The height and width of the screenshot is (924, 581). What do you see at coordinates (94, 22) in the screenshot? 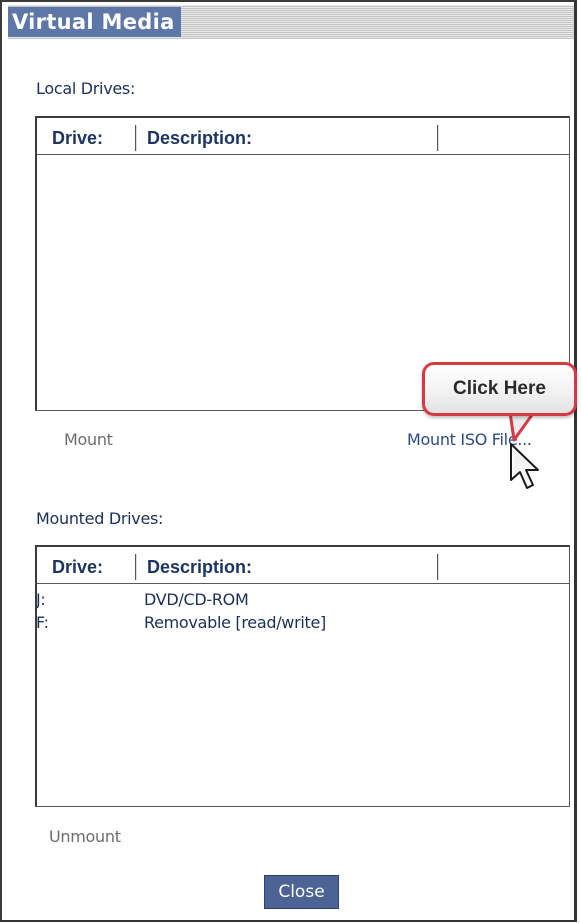
I see `window-title: Virtual Media` at bounding box center [94, 22].